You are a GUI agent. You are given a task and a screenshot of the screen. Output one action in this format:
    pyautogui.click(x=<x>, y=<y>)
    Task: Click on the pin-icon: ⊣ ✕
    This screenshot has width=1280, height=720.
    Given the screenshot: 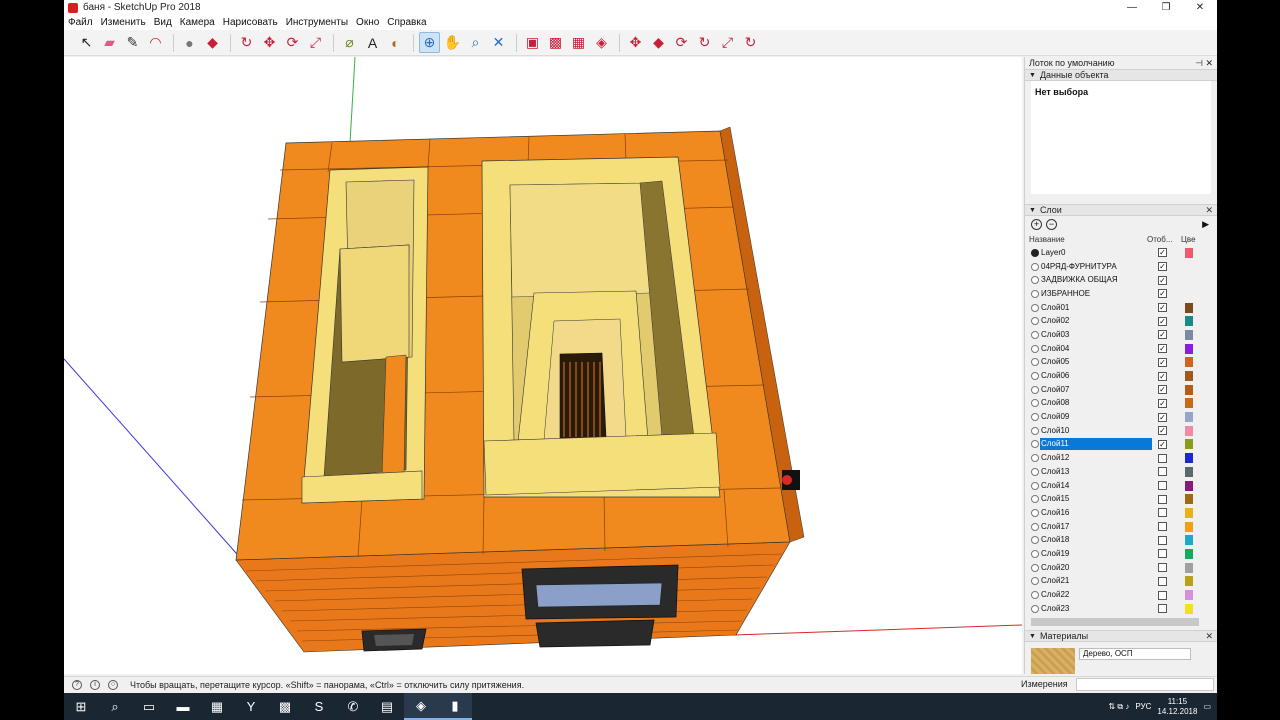 What is the action you would take?
    pyautogui.click(x=1204, y=63)
    